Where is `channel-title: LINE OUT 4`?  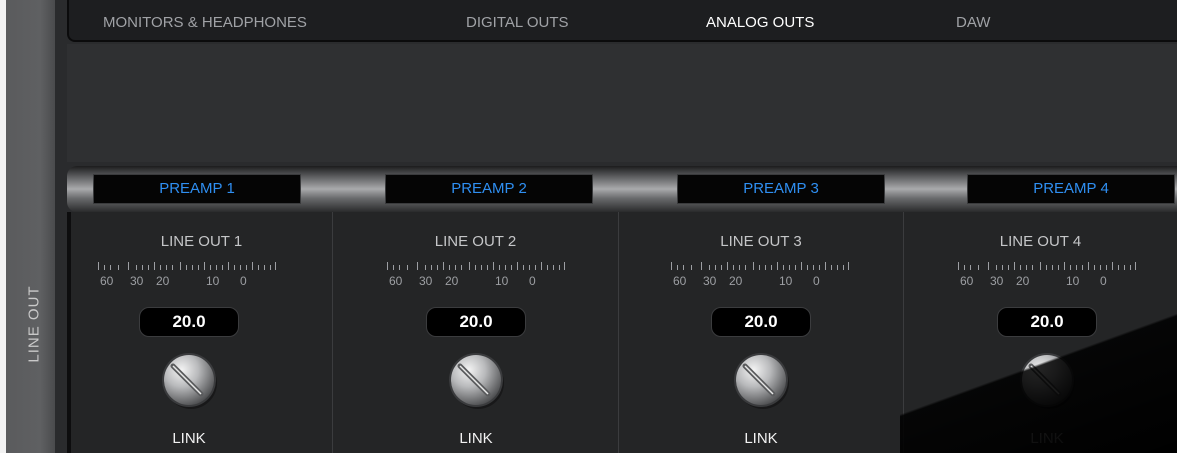
channel-title: LINE OUT 4 is located at coordinates (1040, 241).